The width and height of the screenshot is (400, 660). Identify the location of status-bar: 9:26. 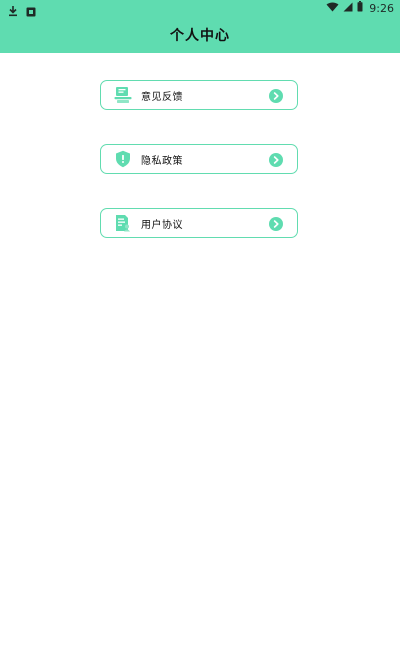
(200, 9).